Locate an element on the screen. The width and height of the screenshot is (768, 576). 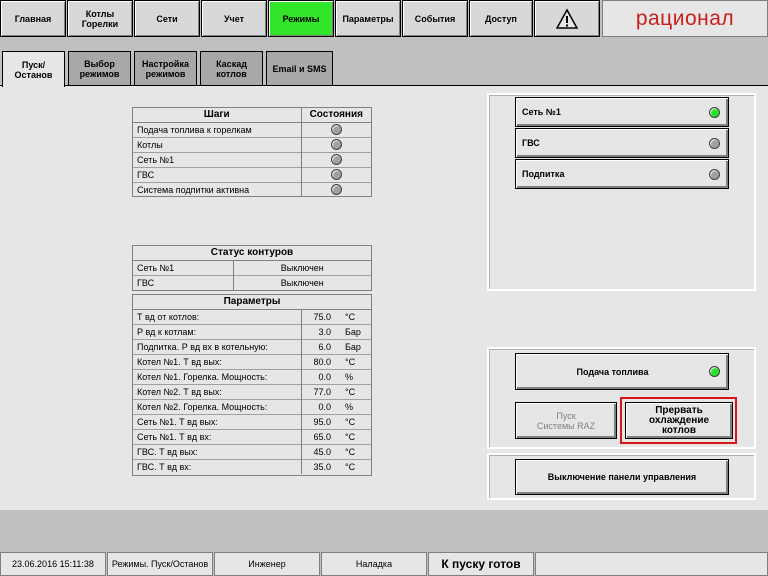
fuel-supply-label: Подача топлива is located at coordinates (612, 371).